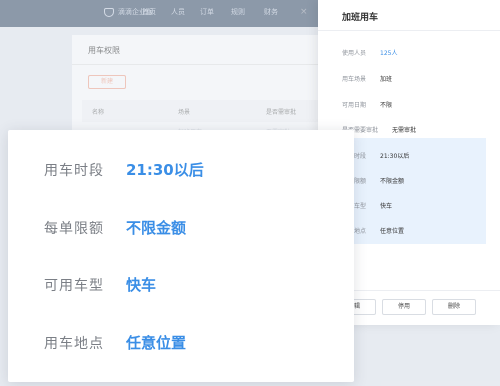 The height and width of the screenshot is (386, 500). I want to click on card-value-location: 任意位置, so click(156, 343).